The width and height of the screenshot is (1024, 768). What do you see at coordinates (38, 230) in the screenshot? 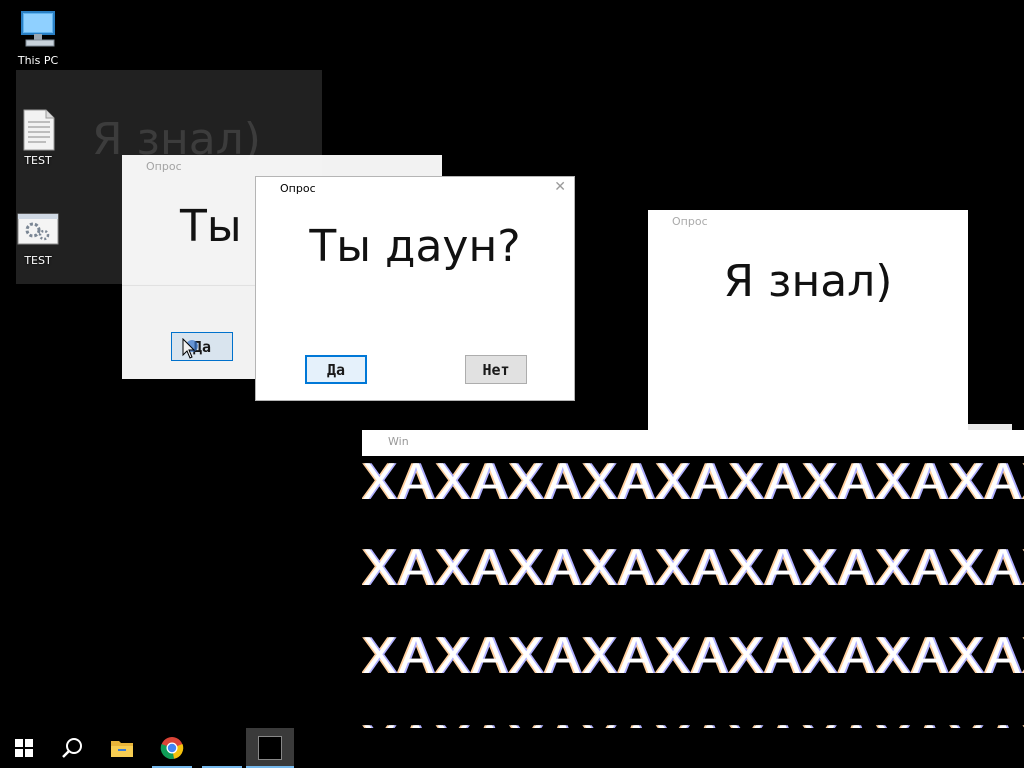
I see `settings-executable-icon` at bounding box center [38, 230].